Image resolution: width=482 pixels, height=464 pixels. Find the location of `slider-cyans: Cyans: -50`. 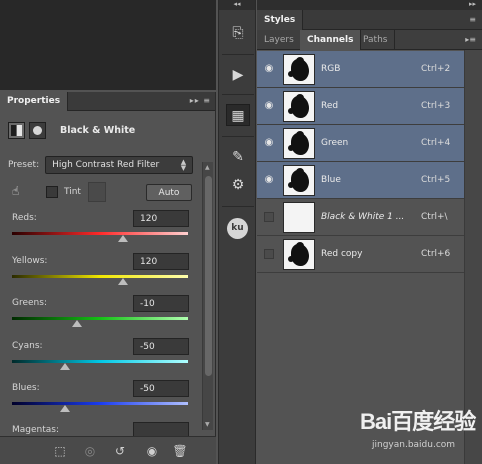

slider-cyans: Cyans: -50 is located at coordinates (100, 358).